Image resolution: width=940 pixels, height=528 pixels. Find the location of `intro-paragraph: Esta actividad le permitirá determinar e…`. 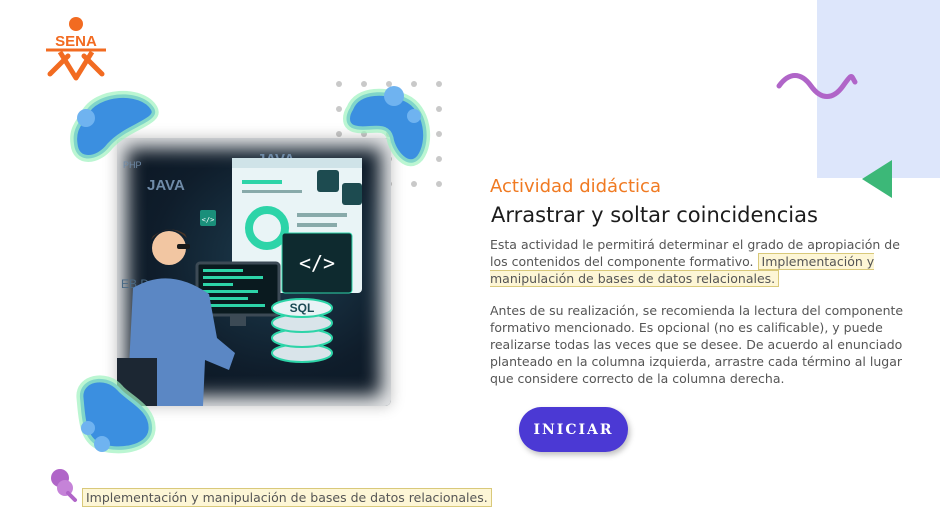

intro-paragraph: Esta actividad le permitirá determinar e… is located at coordinates (704, 261).